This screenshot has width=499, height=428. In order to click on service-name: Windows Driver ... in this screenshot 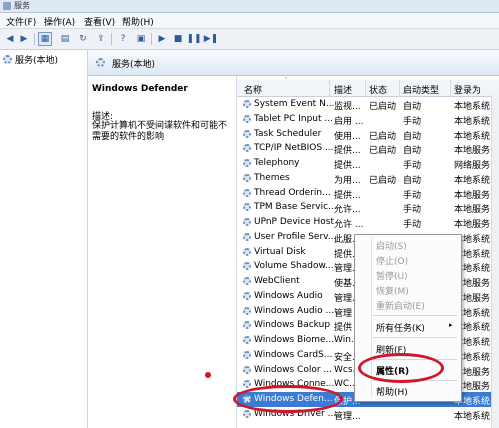, I will do `click(295, 413)`.